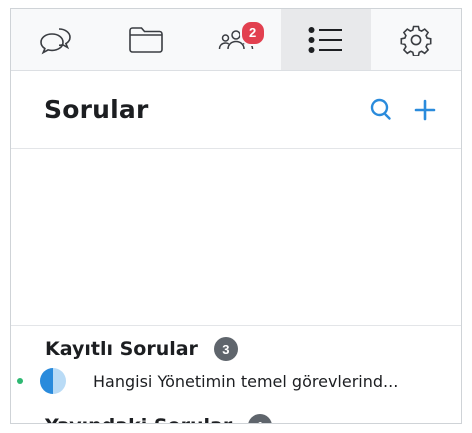 Image resolution: width=472 pixels, height=433 pixels. I want to click on tab-questions, so click(326, 39).